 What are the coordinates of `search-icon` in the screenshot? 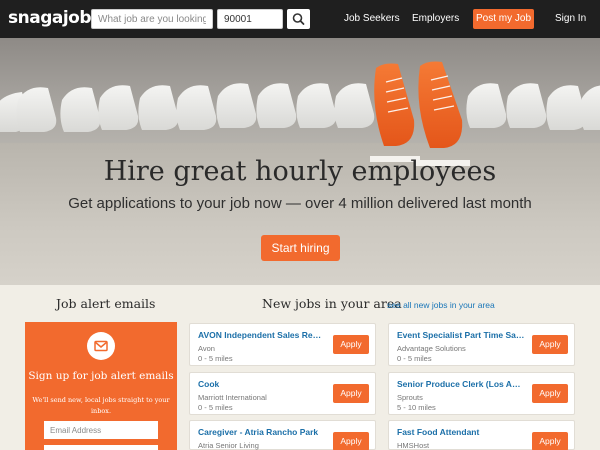 It's located at (298, 19).